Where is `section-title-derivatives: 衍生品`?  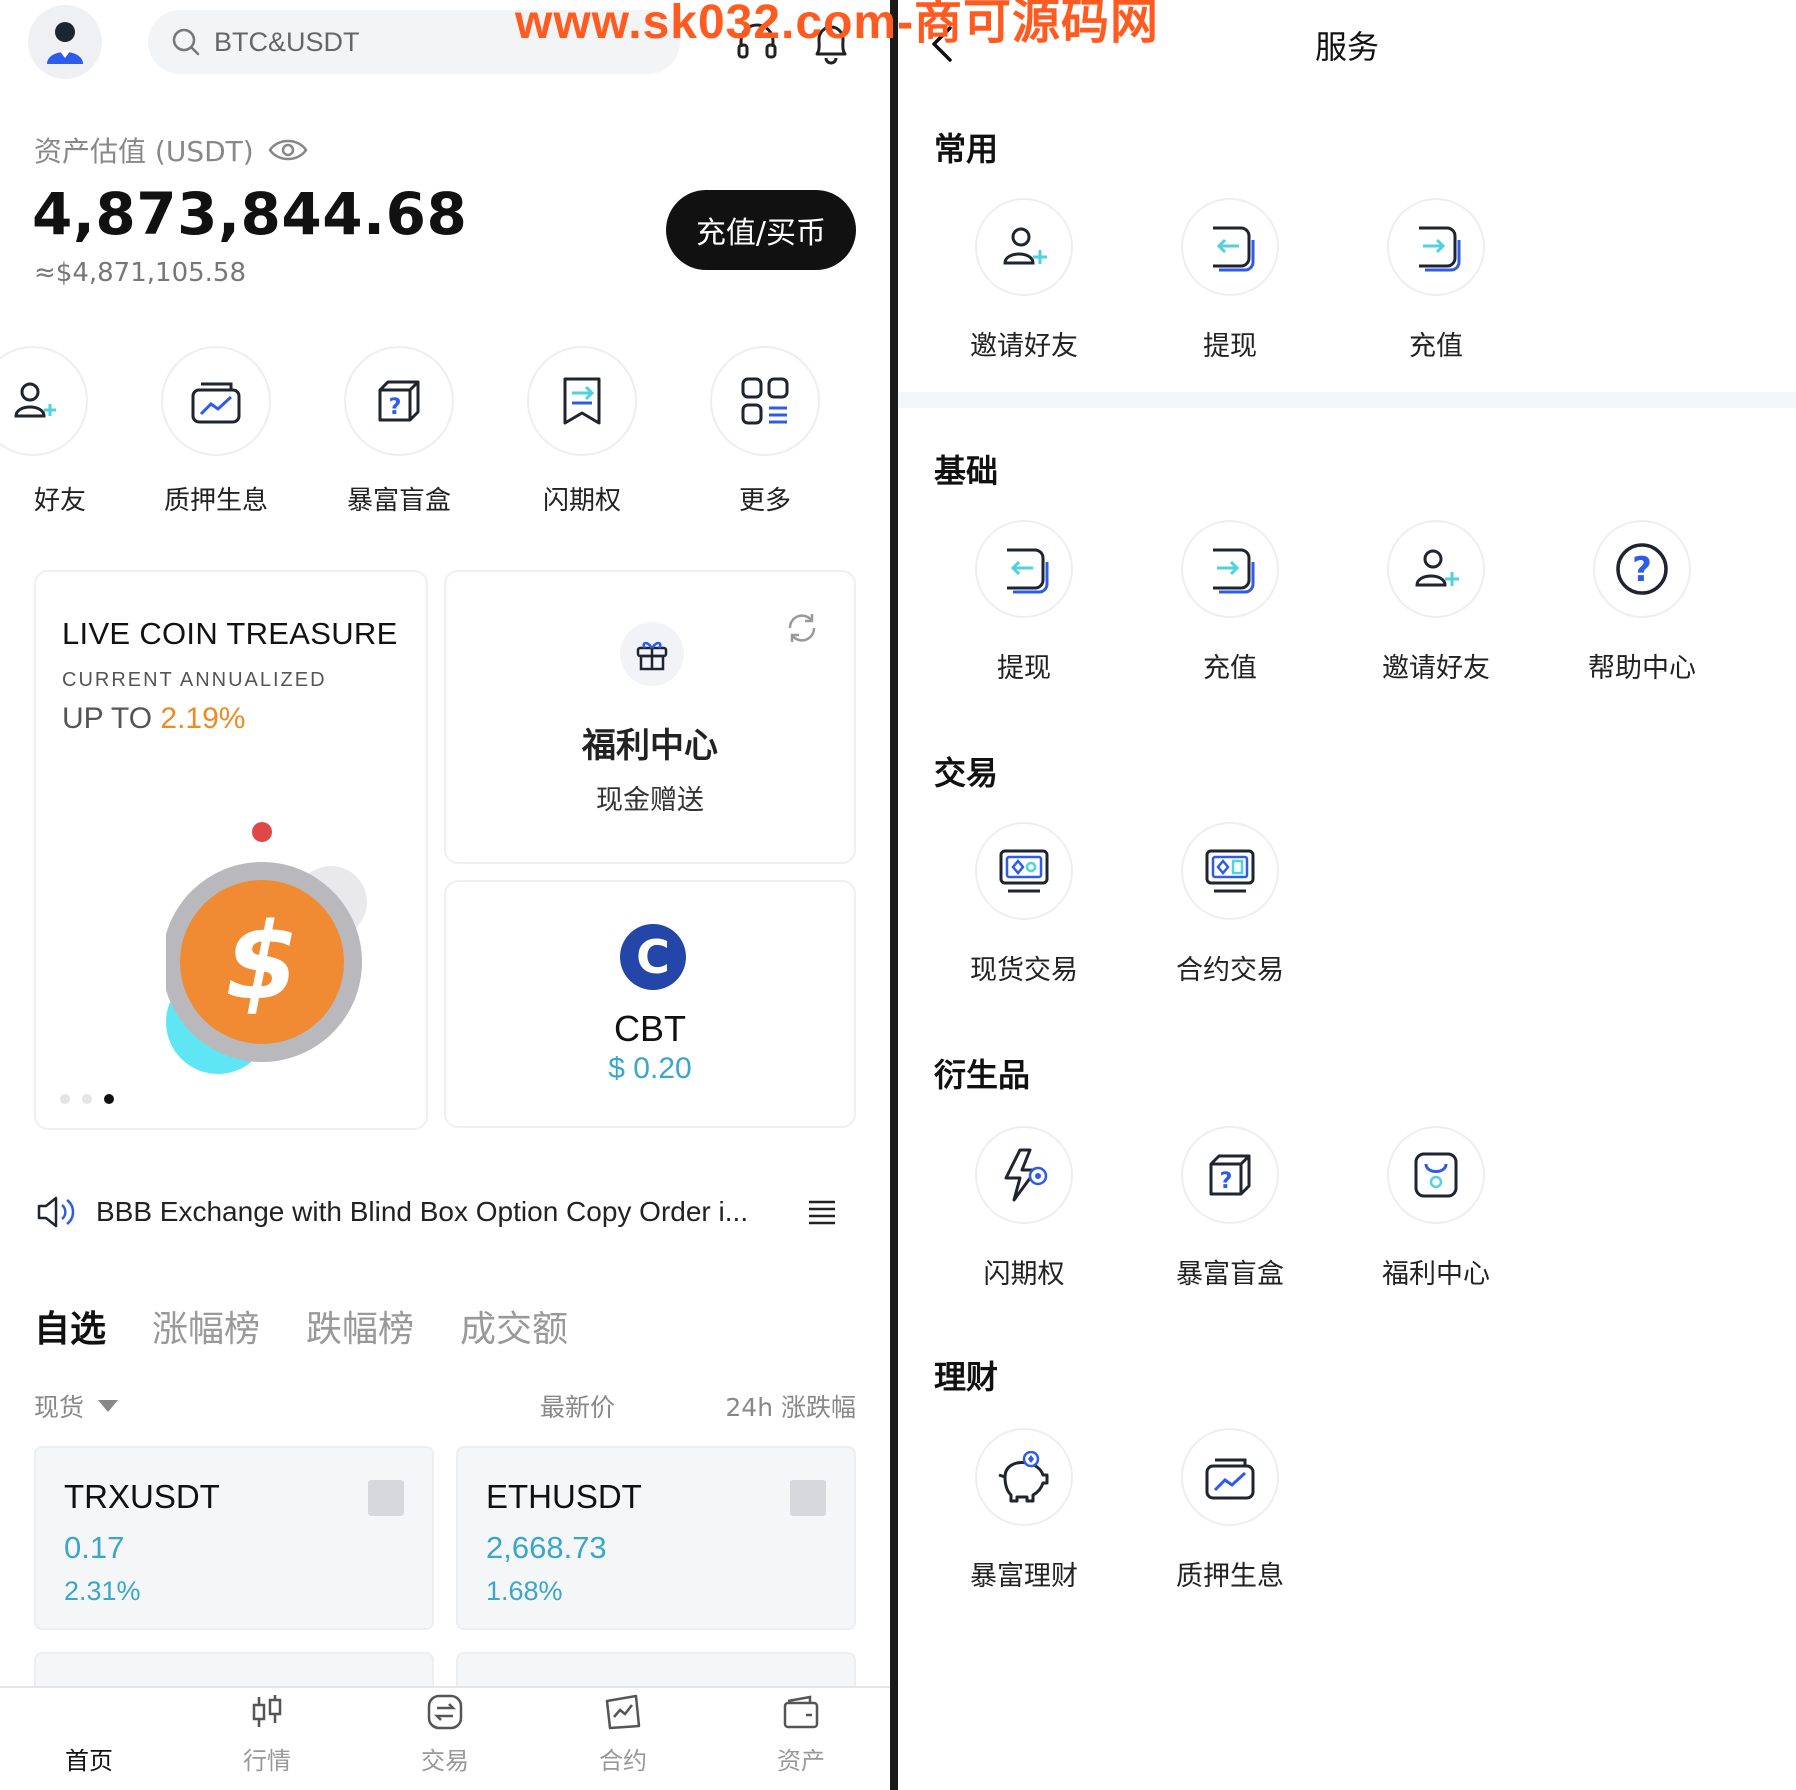 section-title-derivatives: 衍生品 is located at coordinates (982, 1075).